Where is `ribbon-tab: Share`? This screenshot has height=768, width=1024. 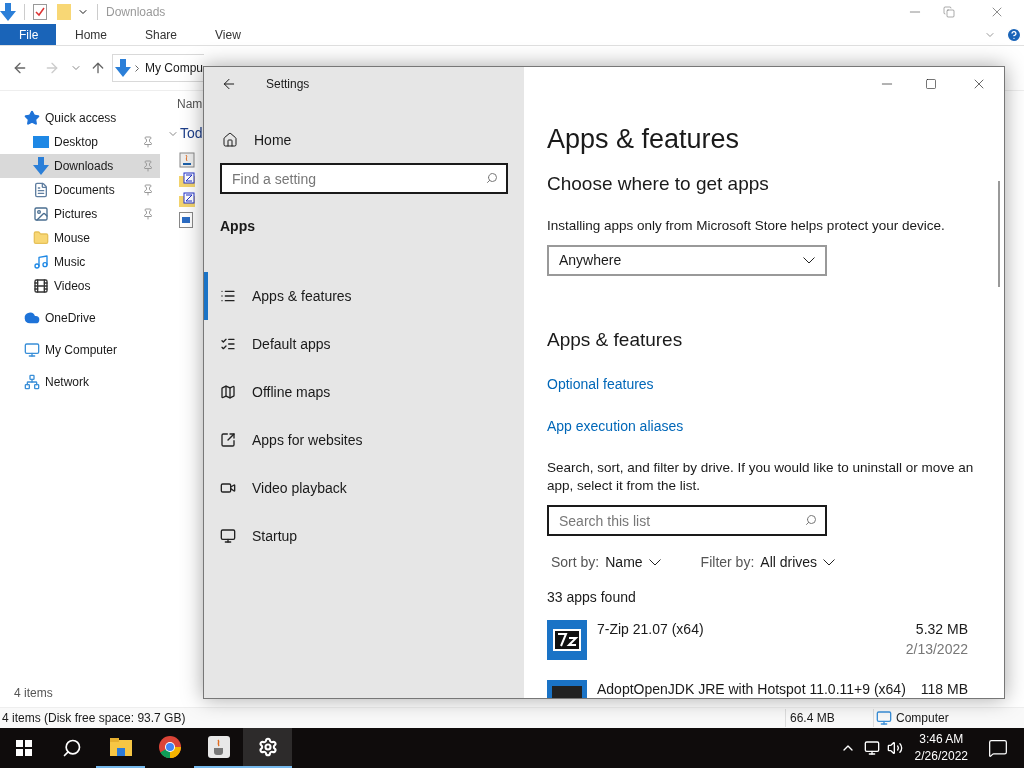 ribbon-tab: Share is located at coordinates (161, 34).